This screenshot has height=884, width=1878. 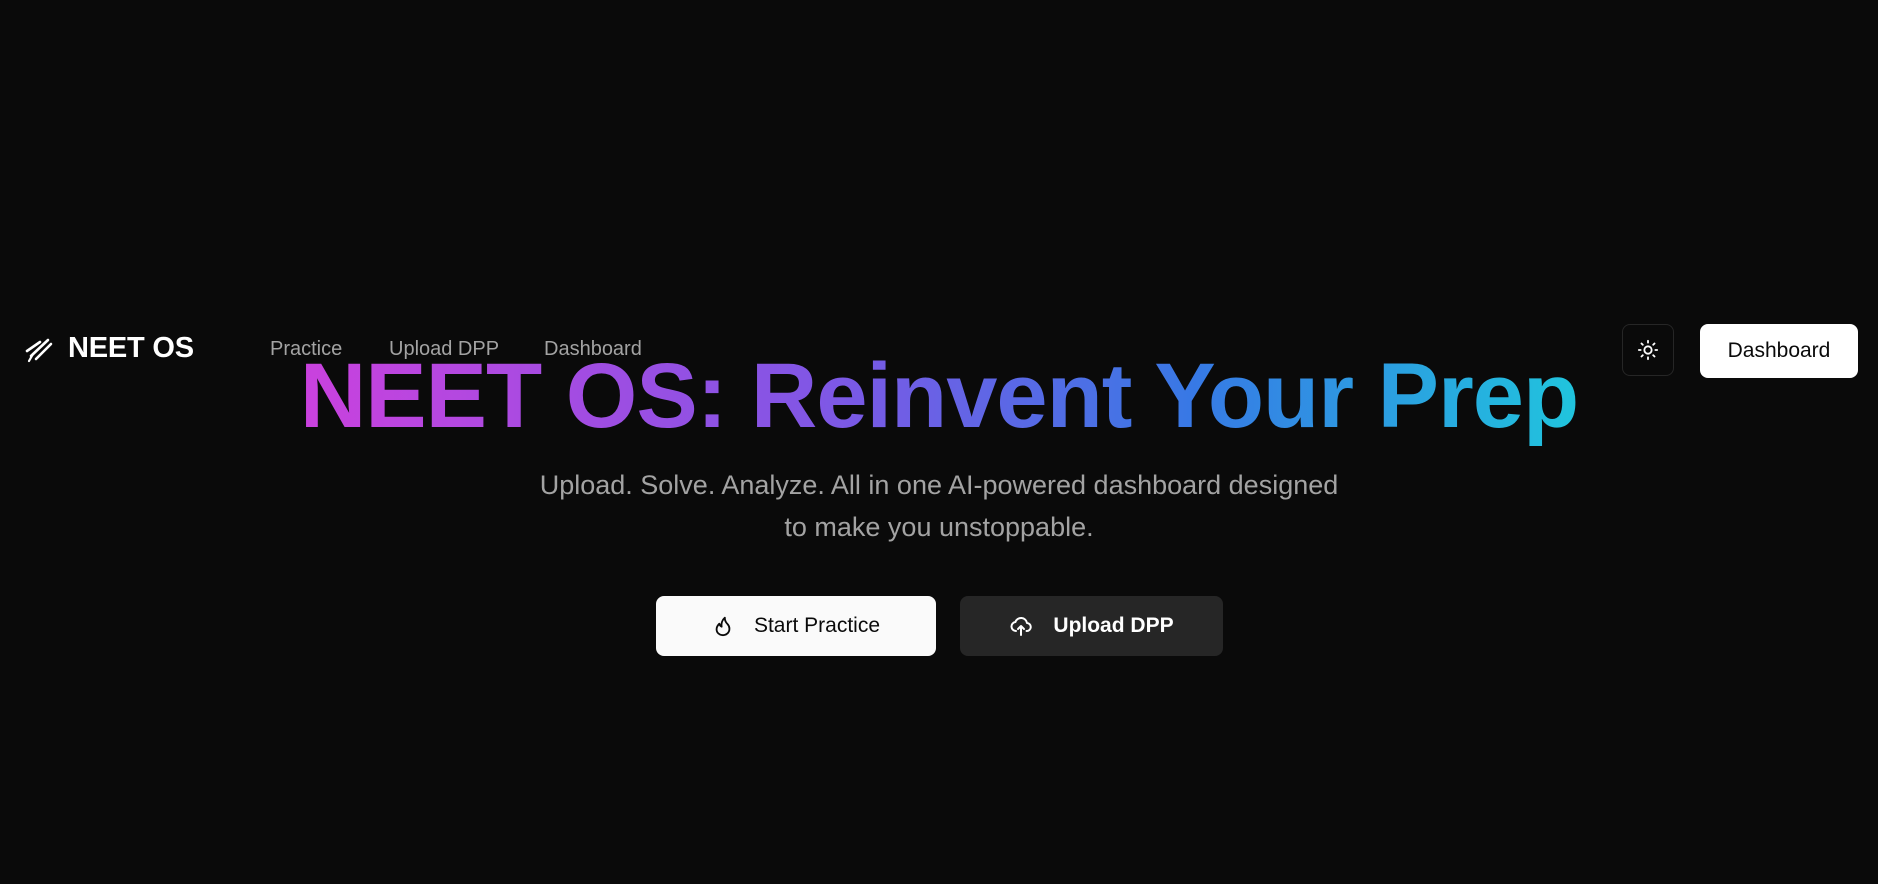 I want to click on nav-link-dashboard: Dashboard, so click(x=593, y=349).